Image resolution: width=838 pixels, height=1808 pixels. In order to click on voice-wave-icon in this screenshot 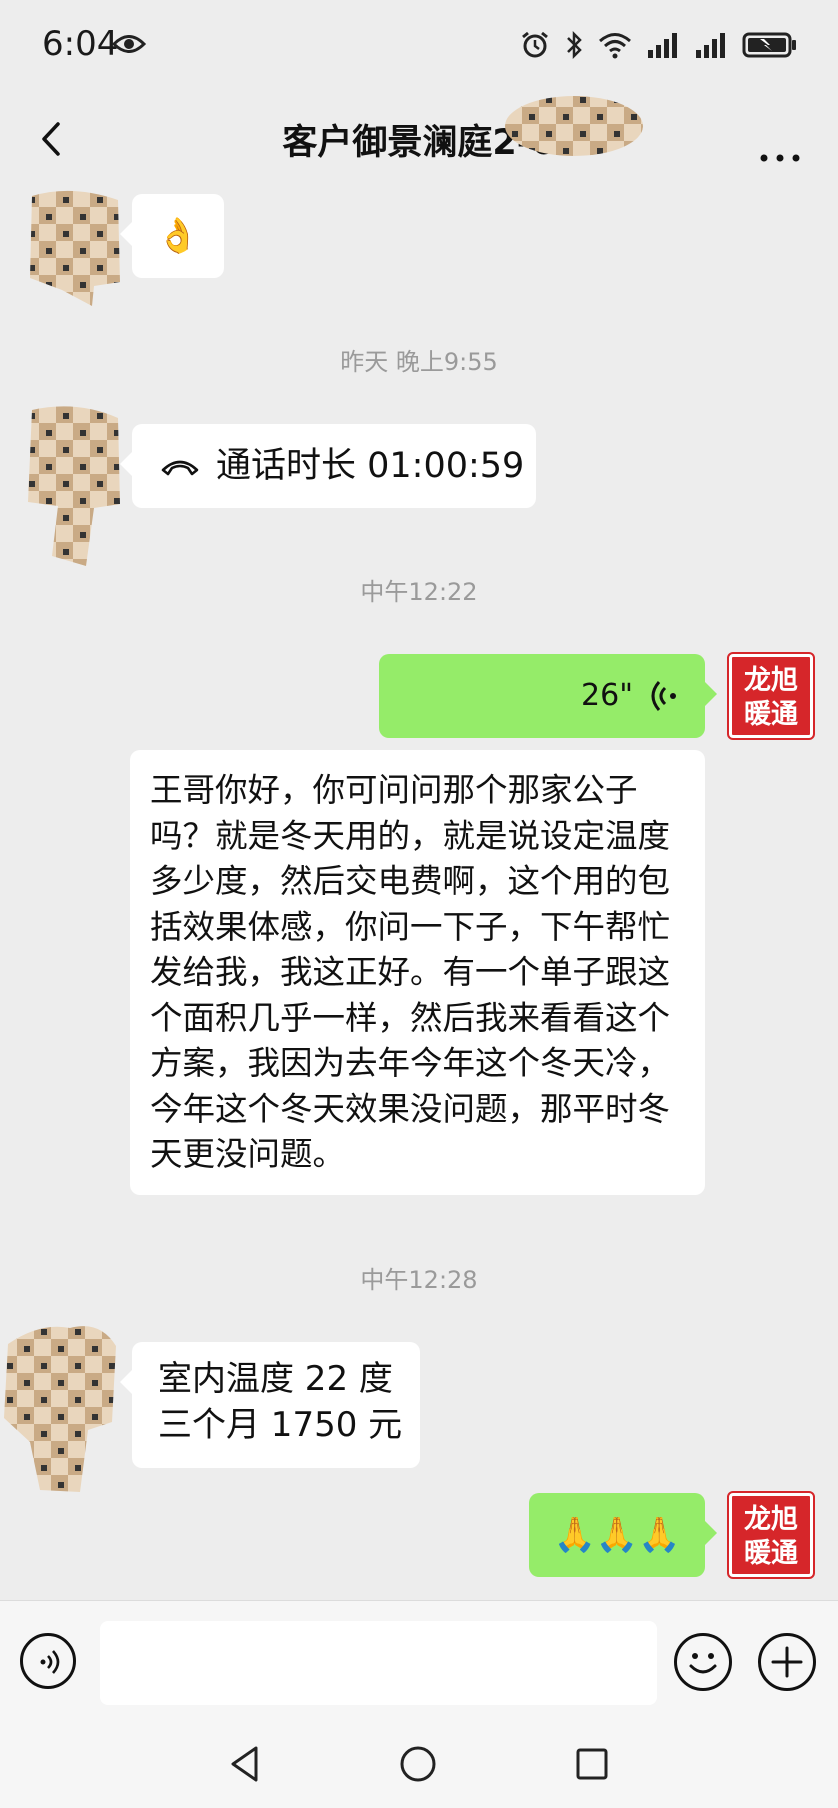, I will do `click(663, 696)`.